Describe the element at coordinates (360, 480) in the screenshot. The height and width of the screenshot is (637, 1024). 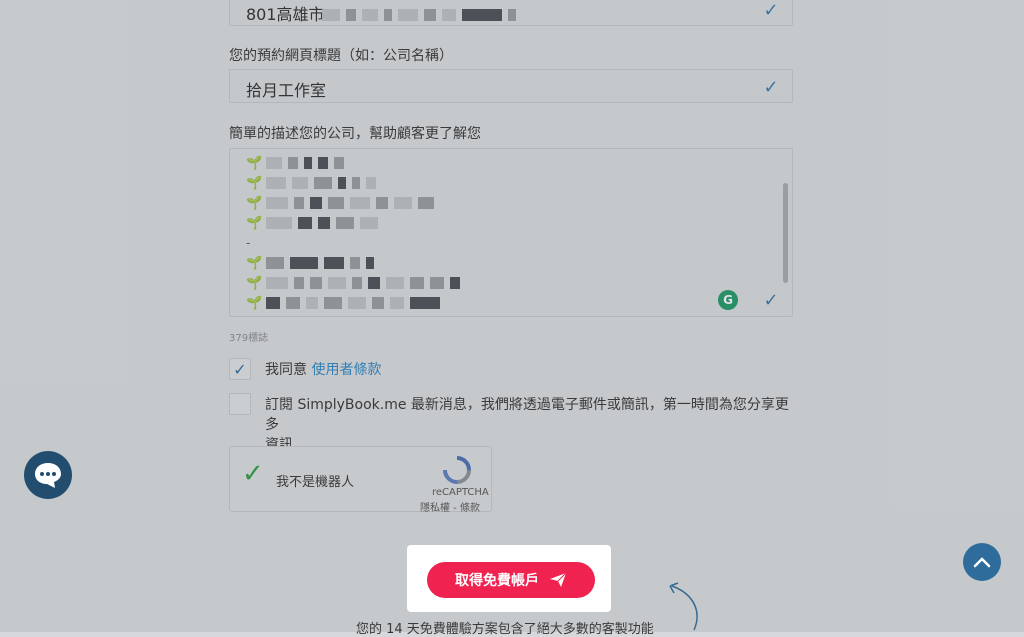
I see `recaptcha-widget: ✓ 我不是機器人 reCAPTCHA 隱私權 - 條款` at that location.